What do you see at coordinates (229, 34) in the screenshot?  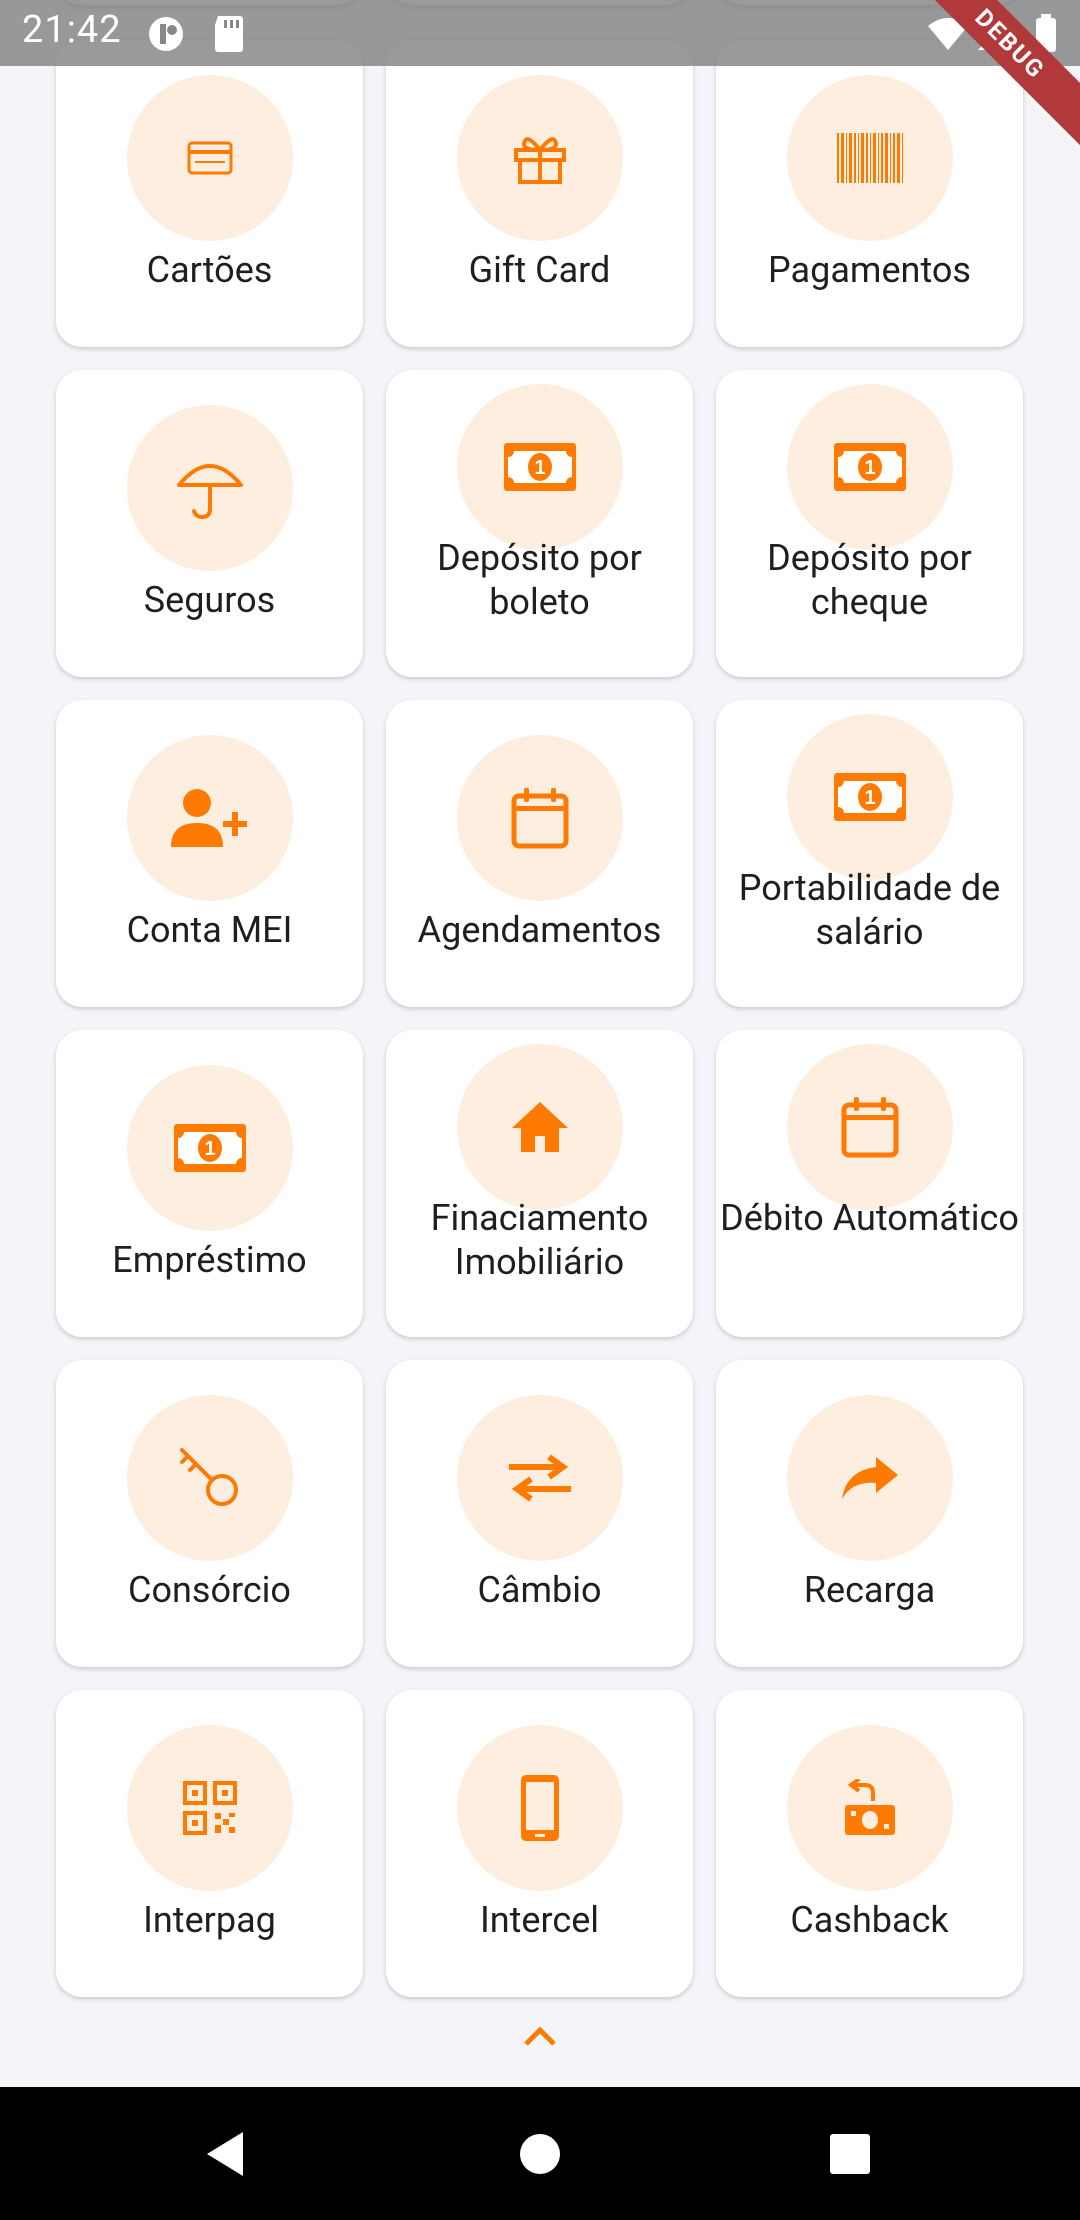 I see `sd-card-icon` at bounding box center [229, 34].